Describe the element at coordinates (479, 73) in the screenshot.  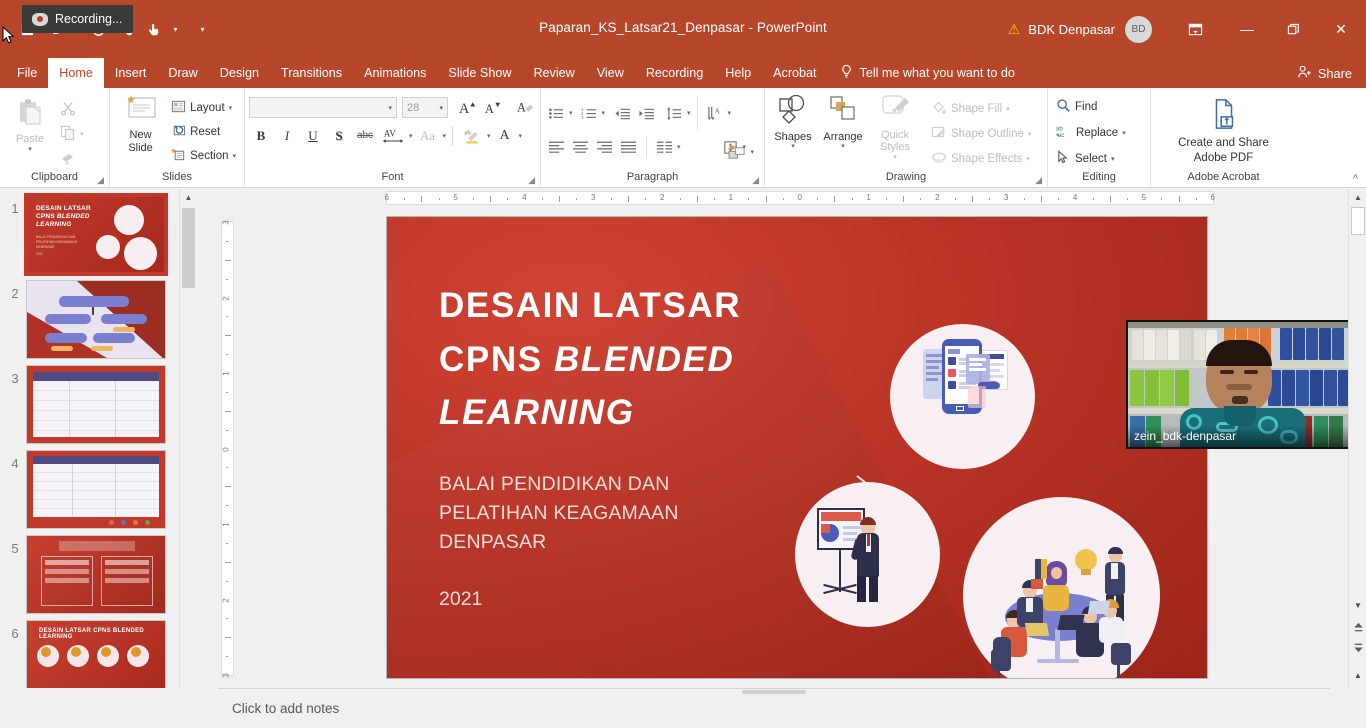
I see `tab-slide-show: Slide Show` at that location.